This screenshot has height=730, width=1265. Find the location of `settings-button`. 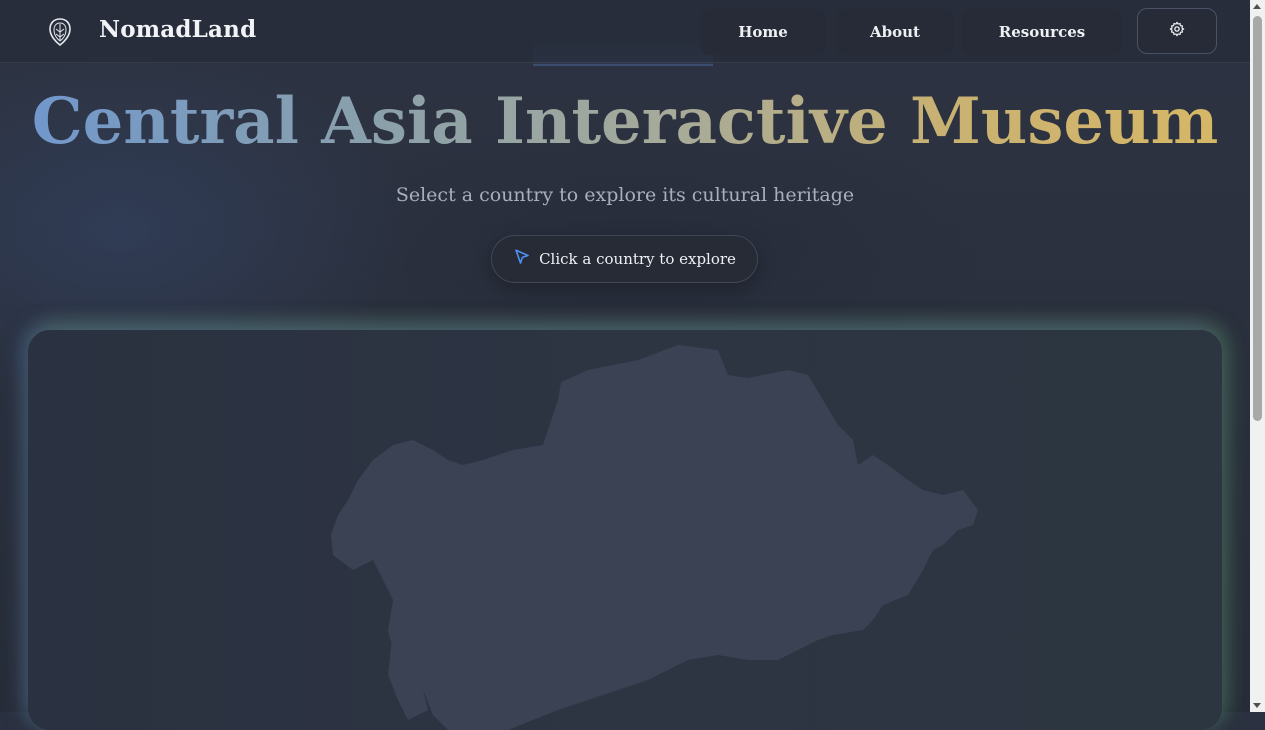

settings-button is located at coordinates (1177, 31).